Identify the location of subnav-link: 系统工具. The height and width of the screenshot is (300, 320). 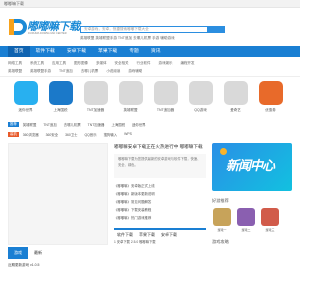
(37, 63).